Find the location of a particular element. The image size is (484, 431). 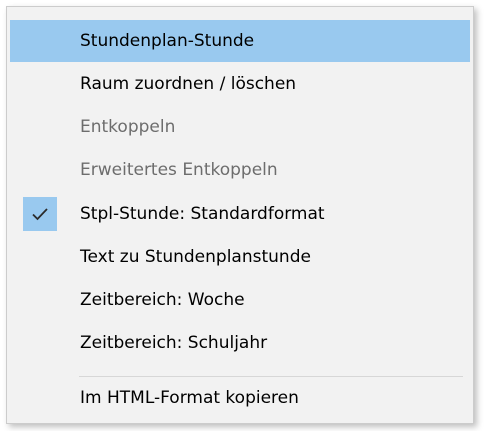

menu-item-label: Im HTML-Format kopieren is located at coordinates (189, 398).